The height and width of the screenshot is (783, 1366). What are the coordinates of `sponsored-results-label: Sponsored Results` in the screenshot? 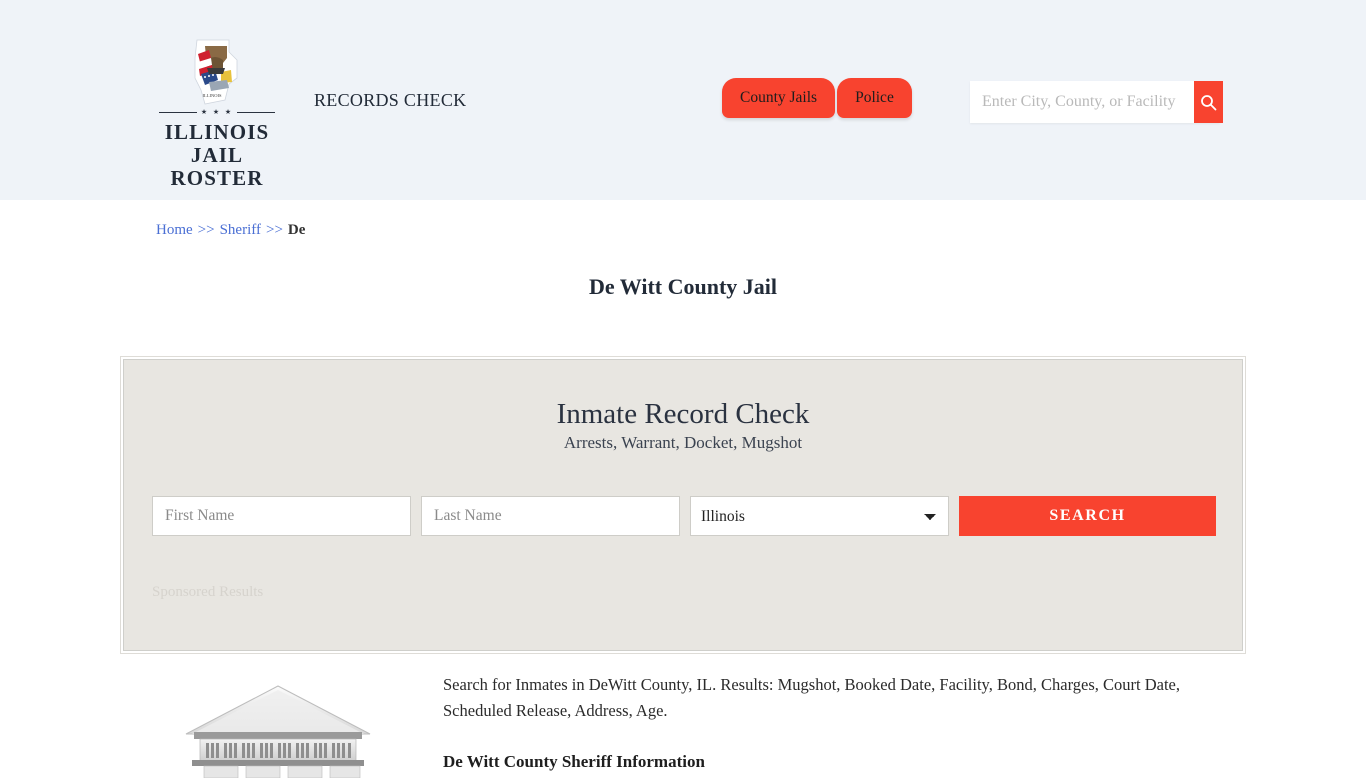 It's located at (208, 592).